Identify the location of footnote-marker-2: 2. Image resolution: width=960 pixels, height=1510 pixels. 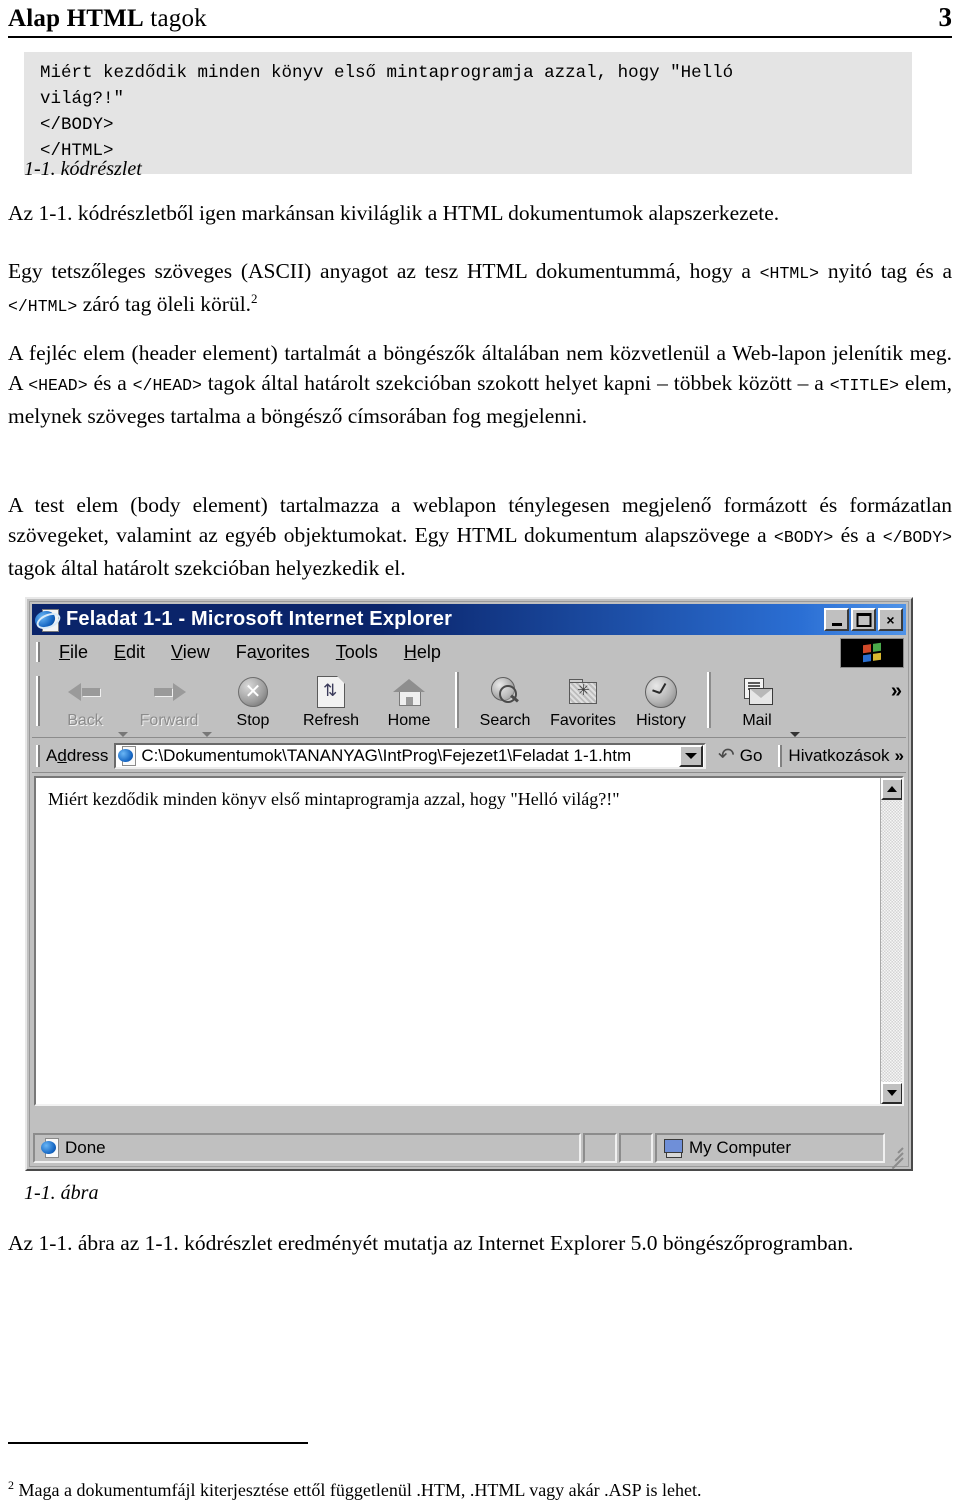
(254, 298).